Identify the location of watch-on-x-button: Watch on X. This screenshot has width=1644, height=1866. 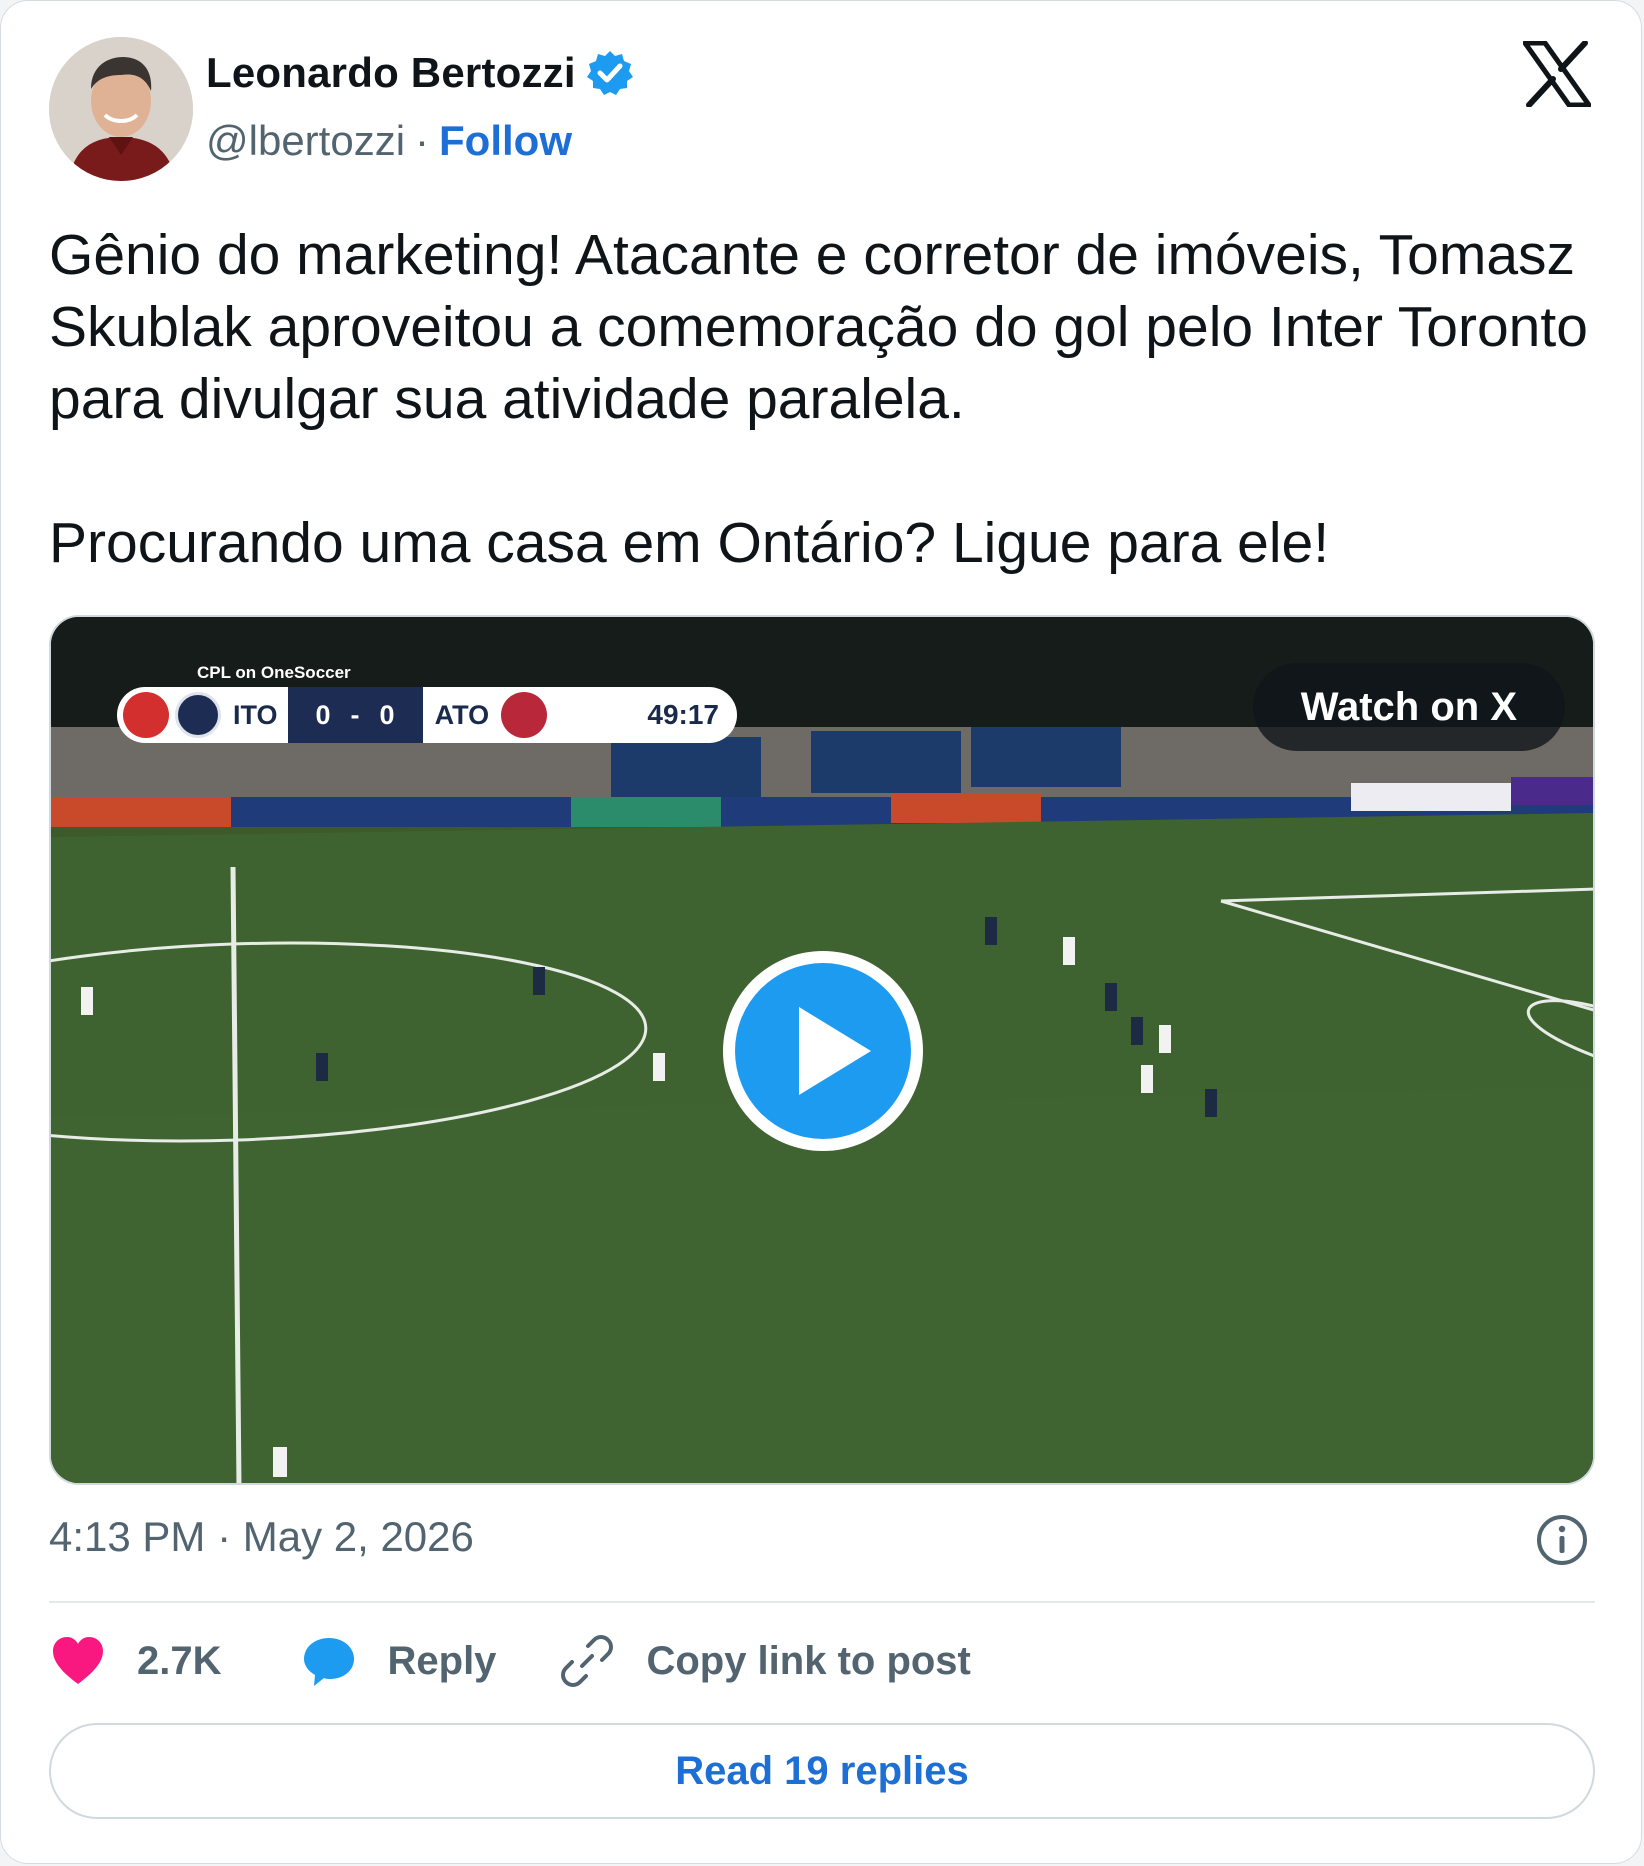
(1408, 707).